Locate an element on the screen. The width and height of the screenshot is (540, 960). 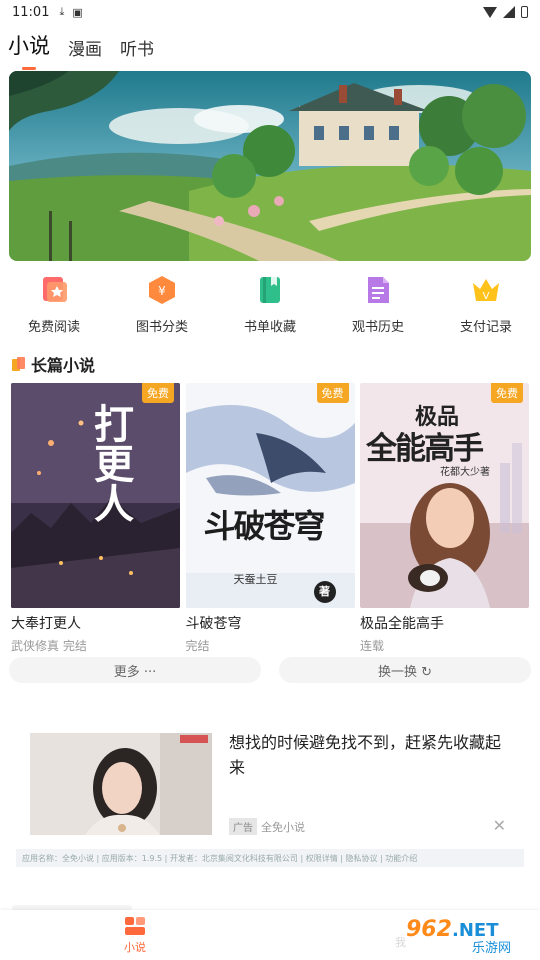
cover-subtitle: 天蚕土豆 is located at coordinates (255, 579).